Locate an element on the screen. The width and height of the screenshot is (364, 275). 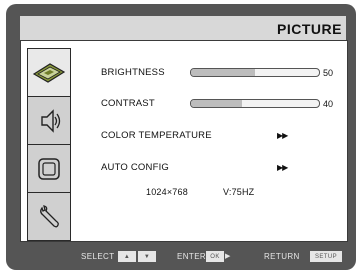
auto-config-label: AUTO CONFIG is located at coordinates (135, 167).